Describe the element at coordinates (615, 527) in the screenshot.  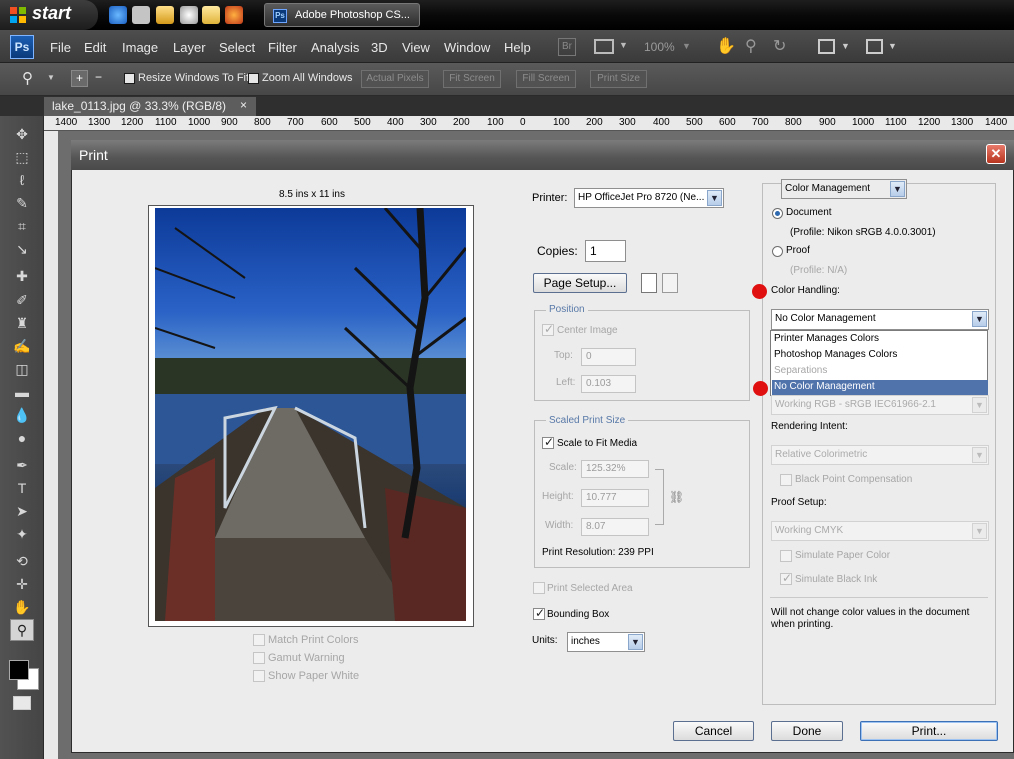
I see `width-input: 8.07` at that location.